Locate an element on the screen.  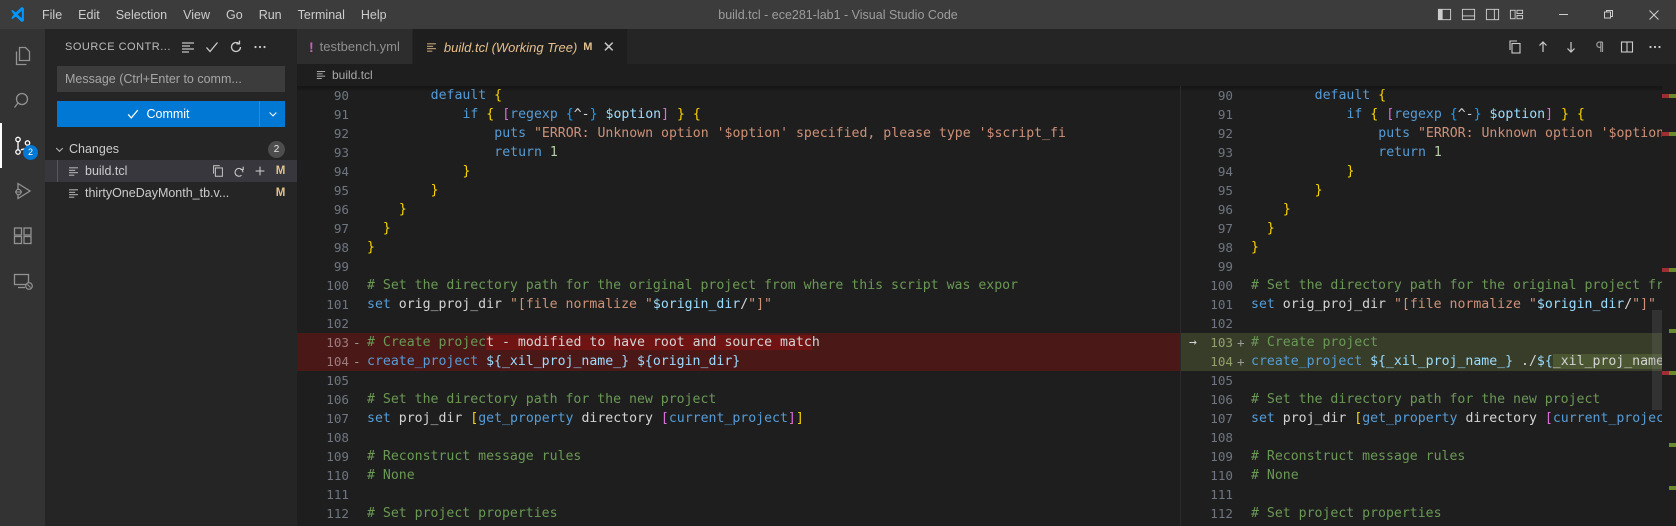
menu-file: File is located at coordinates (52, 15).